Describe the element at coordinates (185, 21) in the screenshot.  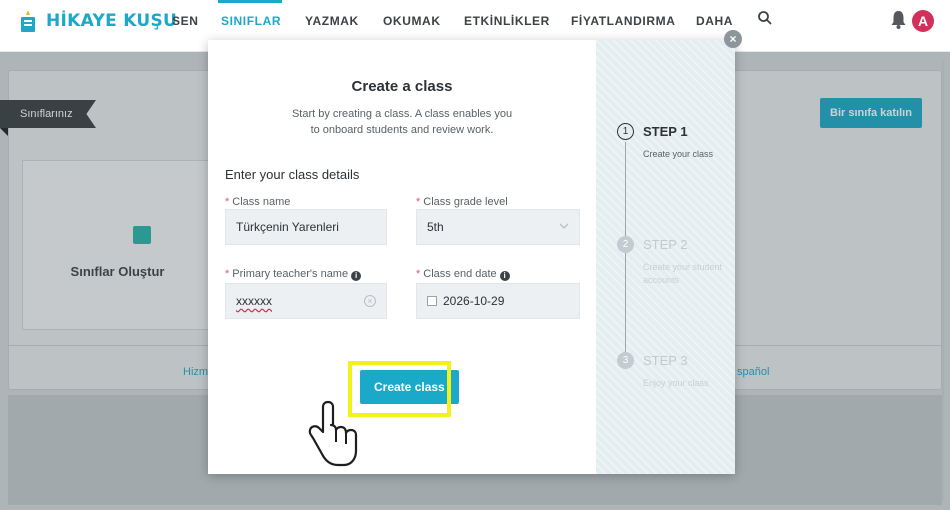
I see `nav-item-sen: SEN` at that location.